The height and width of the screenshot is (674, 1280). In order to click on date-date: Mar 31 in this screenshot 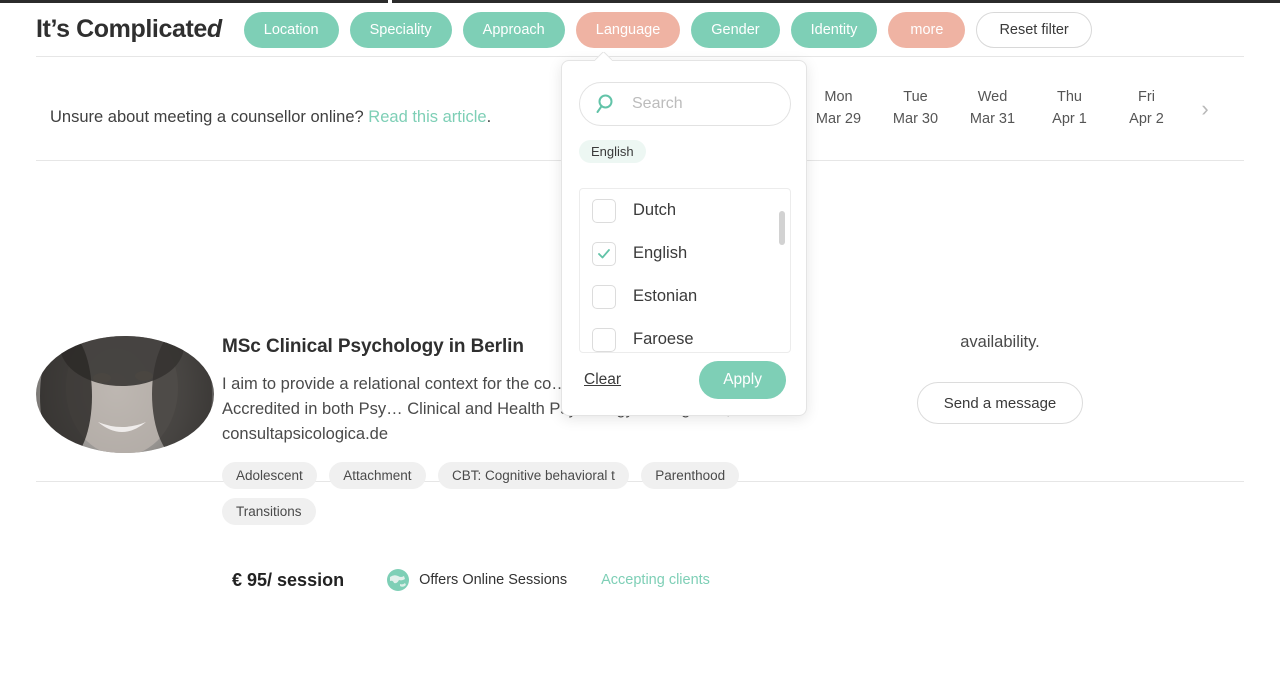, I will do `click(992, 119)`.